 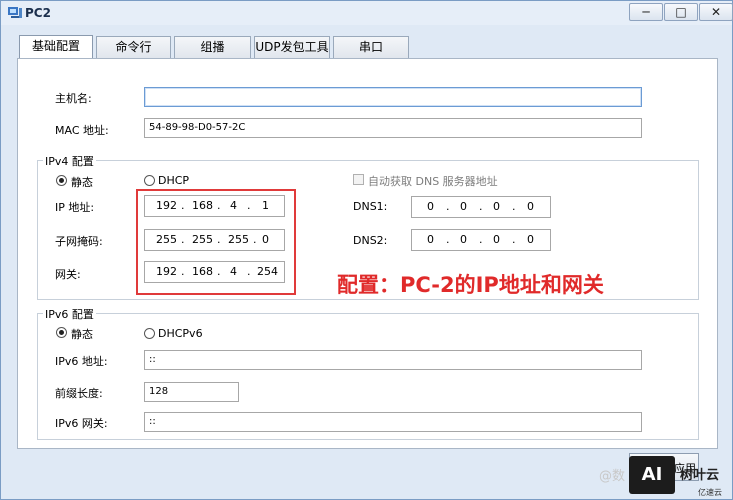 I want to click on tab-command-line: 命令行, so click(x=133, y=47).